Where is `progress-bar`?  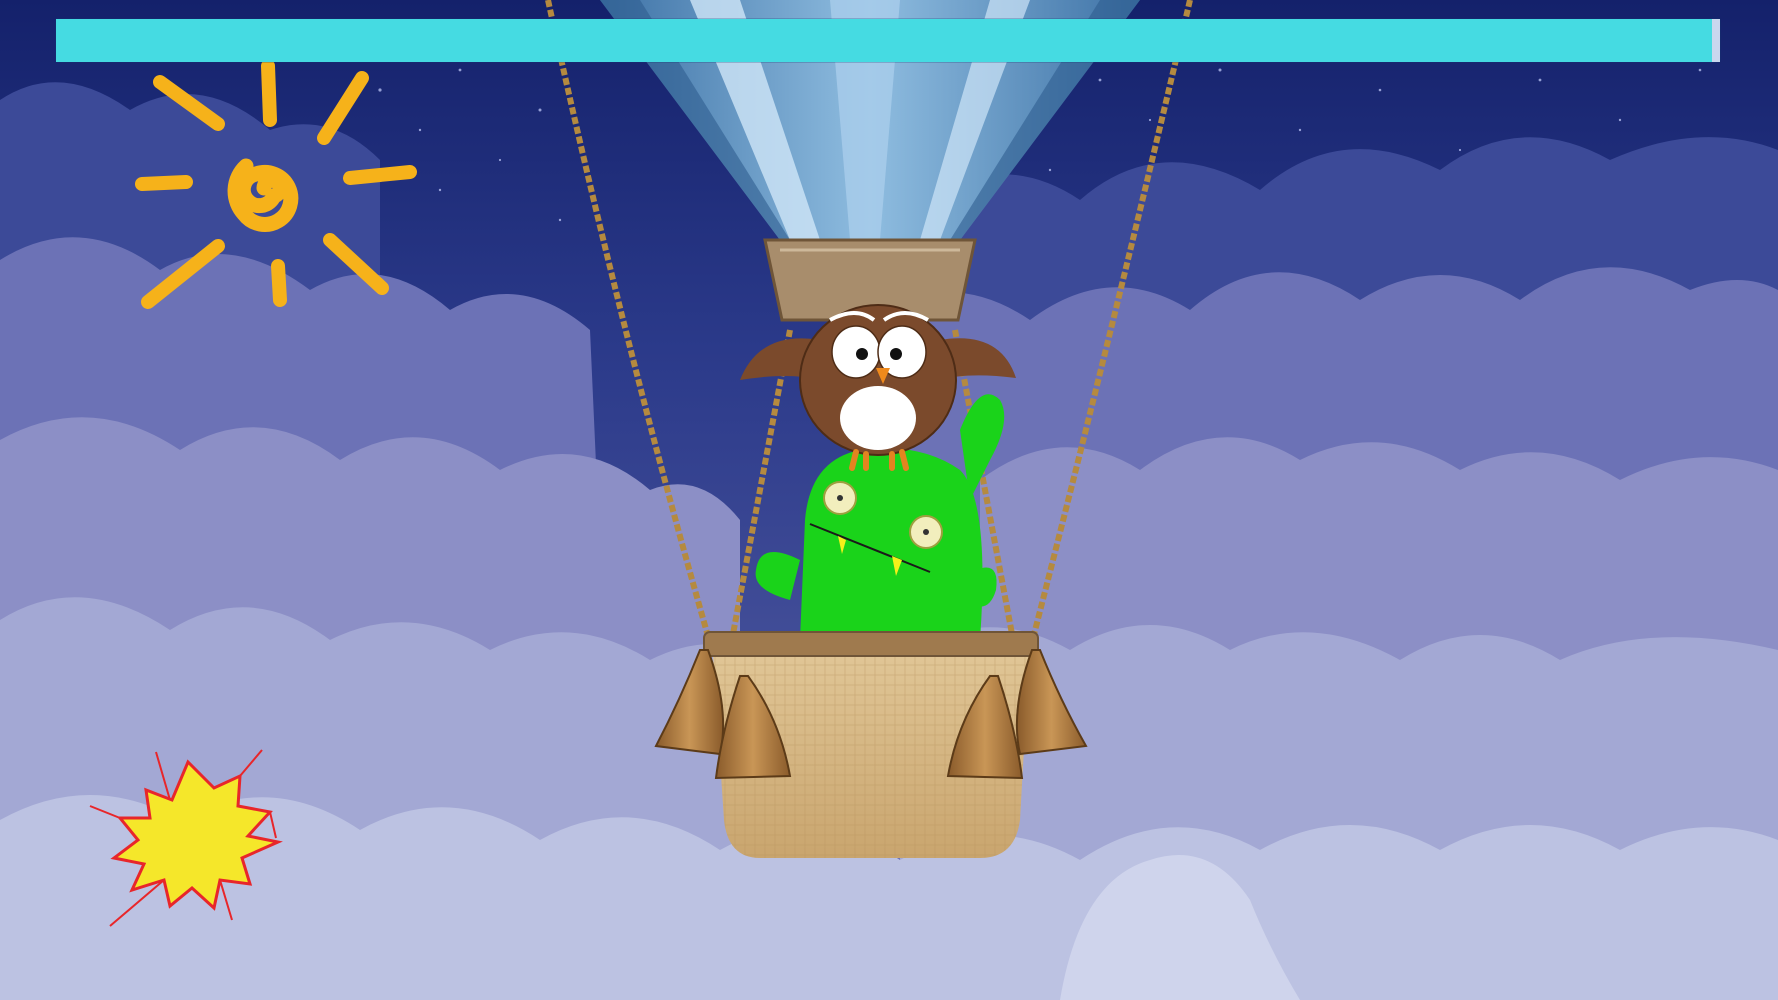 progress-bar is located at coordinates (888, 40).